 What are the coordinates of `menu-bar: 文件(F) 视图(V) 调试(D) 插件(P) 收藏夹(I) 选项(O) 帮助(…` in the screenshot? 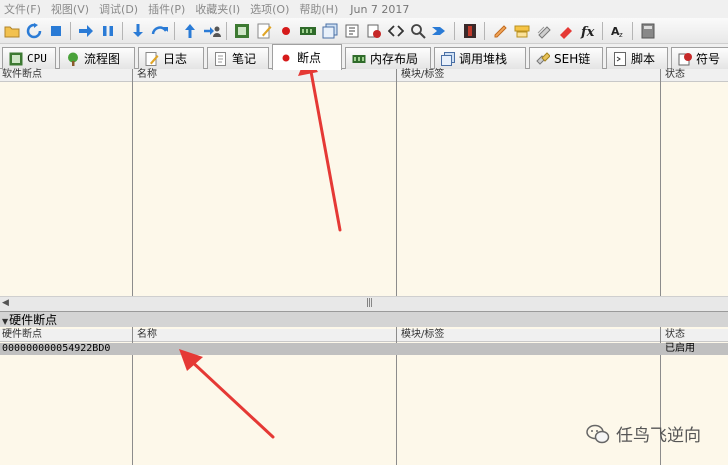 It's located at (364, 9).